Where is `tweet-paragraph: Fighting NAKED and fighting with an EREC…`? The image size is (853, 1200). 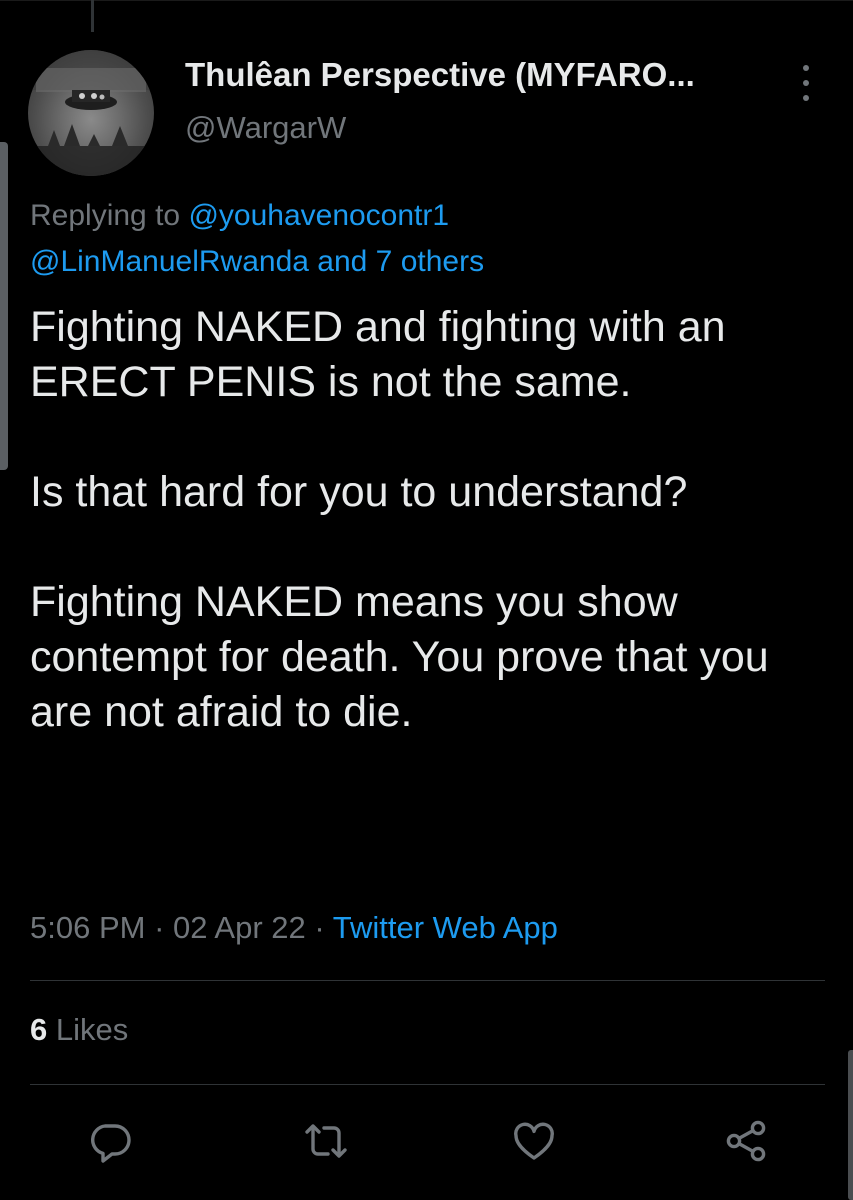 tweet-paragraph: Fighting NAKED and fighting with an EREC… is located at coordinates (378, 354).